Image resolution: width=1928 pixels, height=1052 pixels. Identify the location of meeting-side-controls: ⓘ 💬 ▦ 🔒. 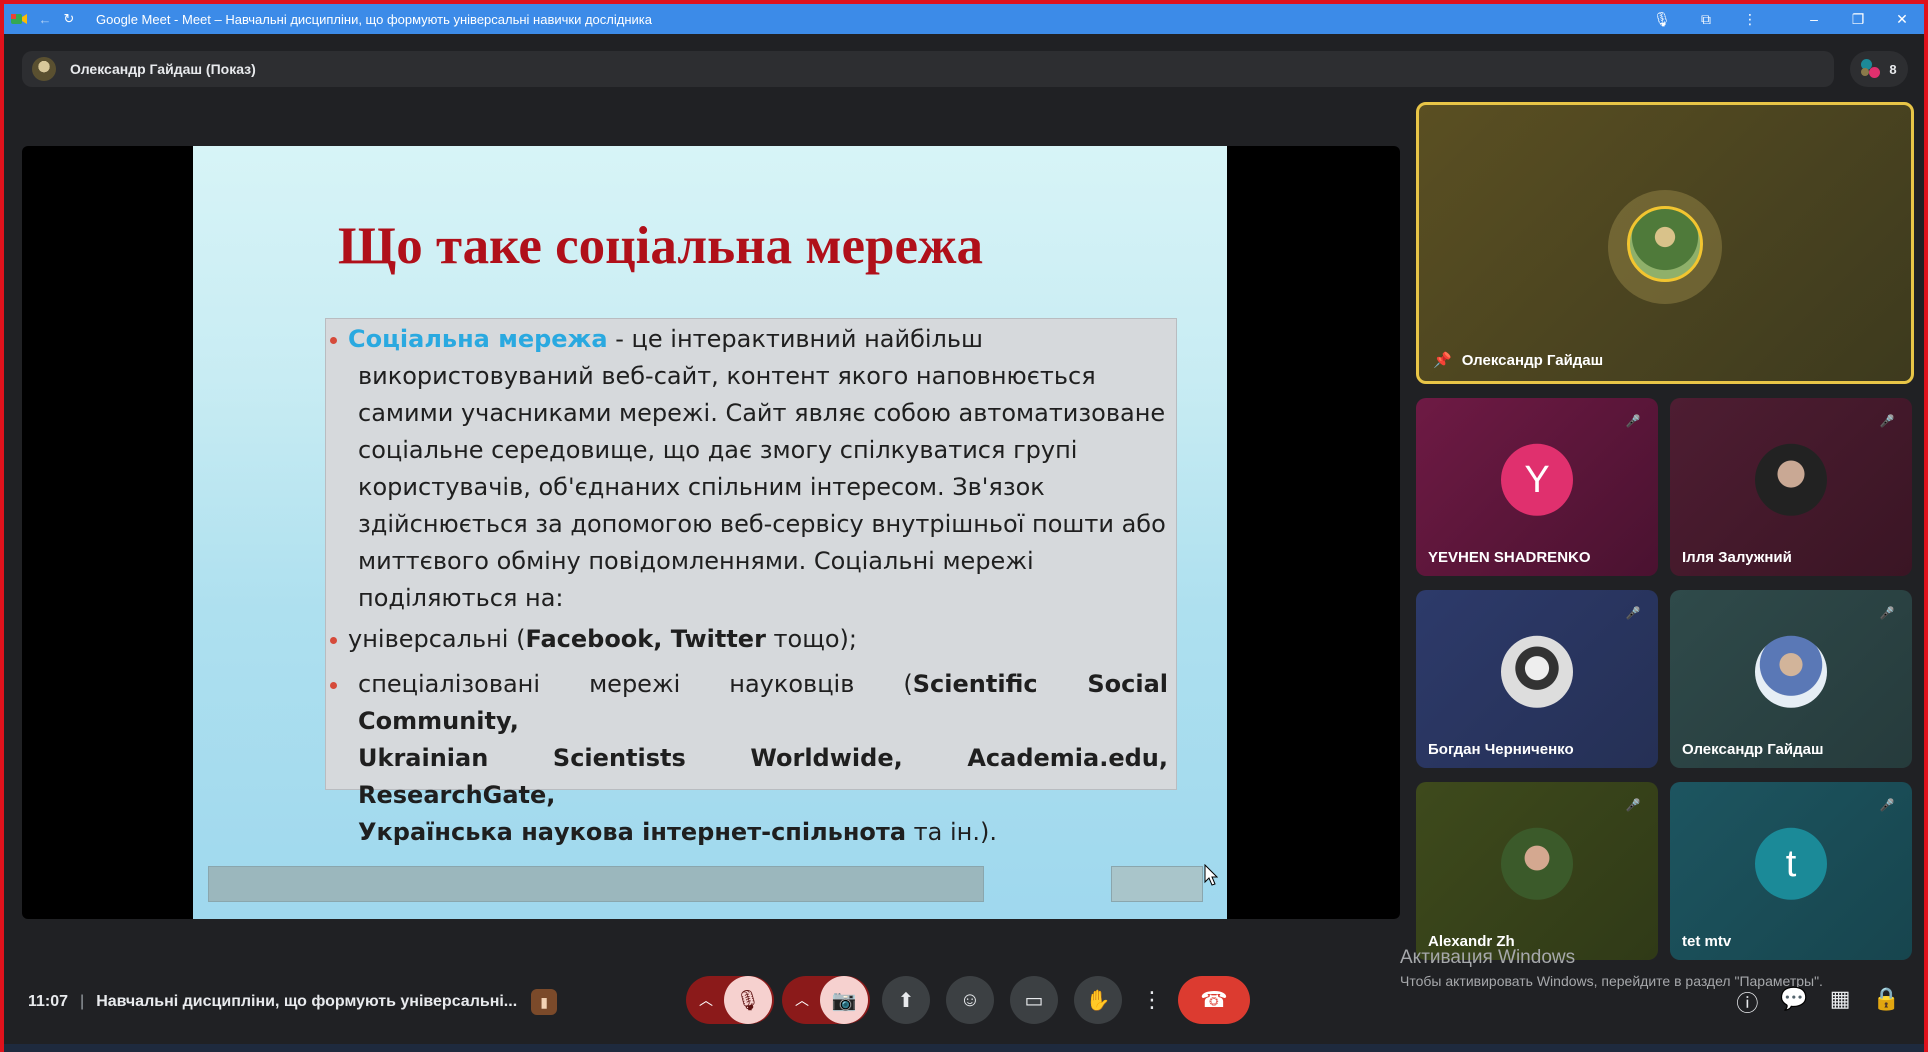
(1818, 1002).